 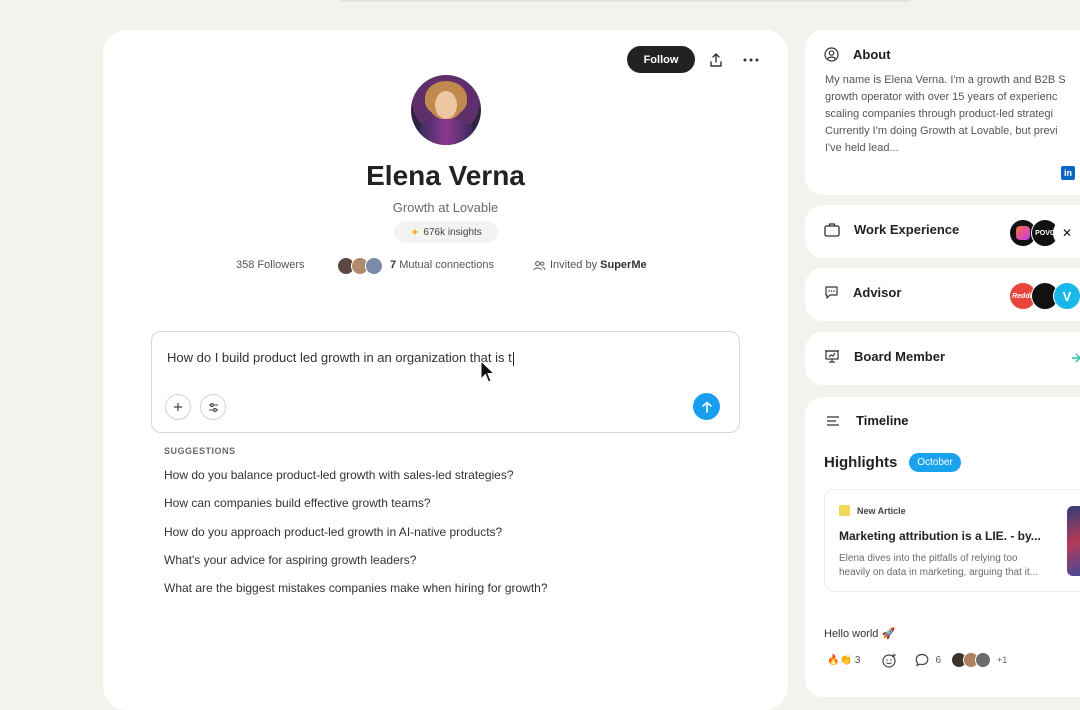 What do you see at coordinates (857, 660) in the screenshot?
I see `reaction-count: 3` at bounding box center [857, 660].